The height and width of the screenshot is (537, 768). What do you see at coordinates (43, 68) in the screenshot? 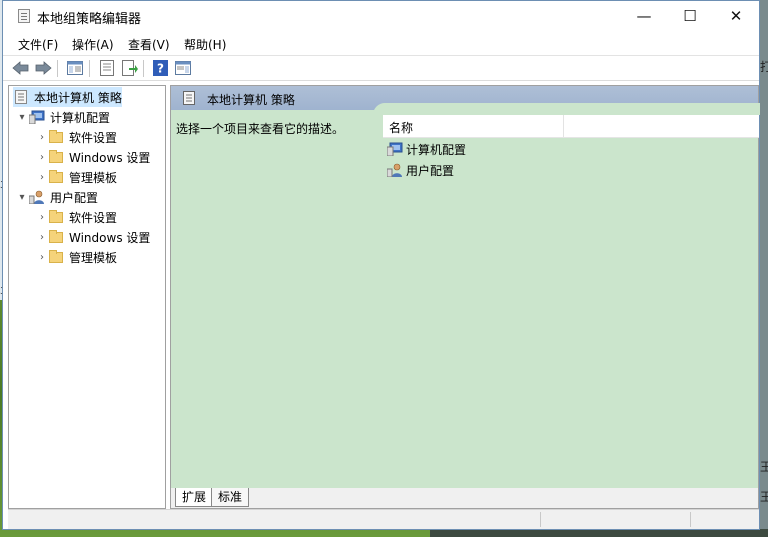
I see `forward-icon` at bounding box center [43, 68].